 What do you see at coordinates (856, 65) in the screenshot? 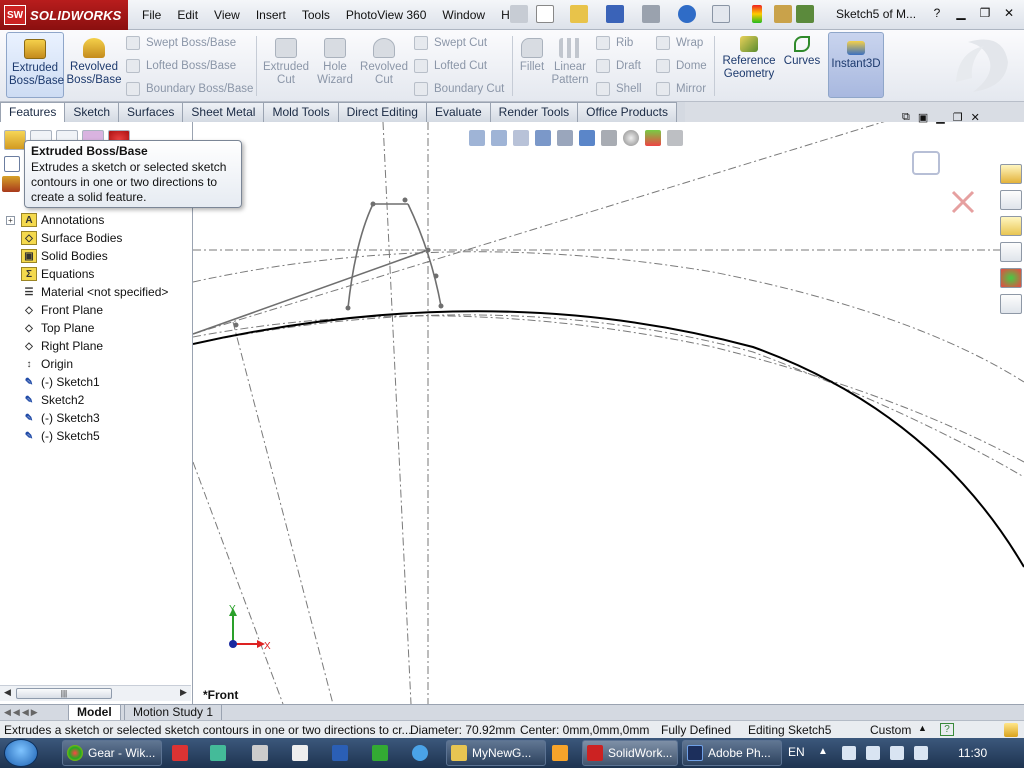
I see `instant3d-button: Instant3D` at bounding box center [856, 65].